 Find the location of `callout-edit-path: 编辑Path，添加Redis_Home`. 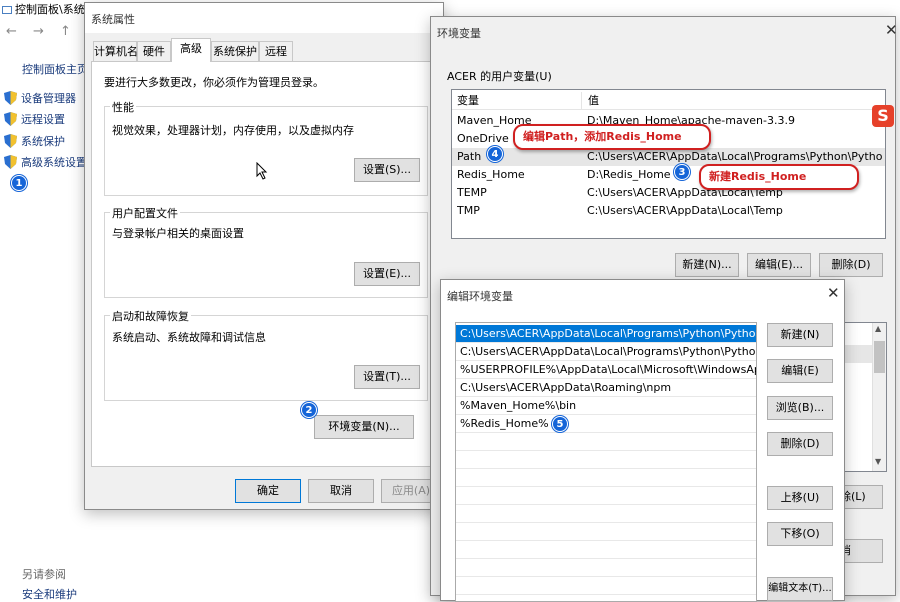

callout-edit-path: 编辑Path，添加Redis_Home is located at coordinates (612, 137).